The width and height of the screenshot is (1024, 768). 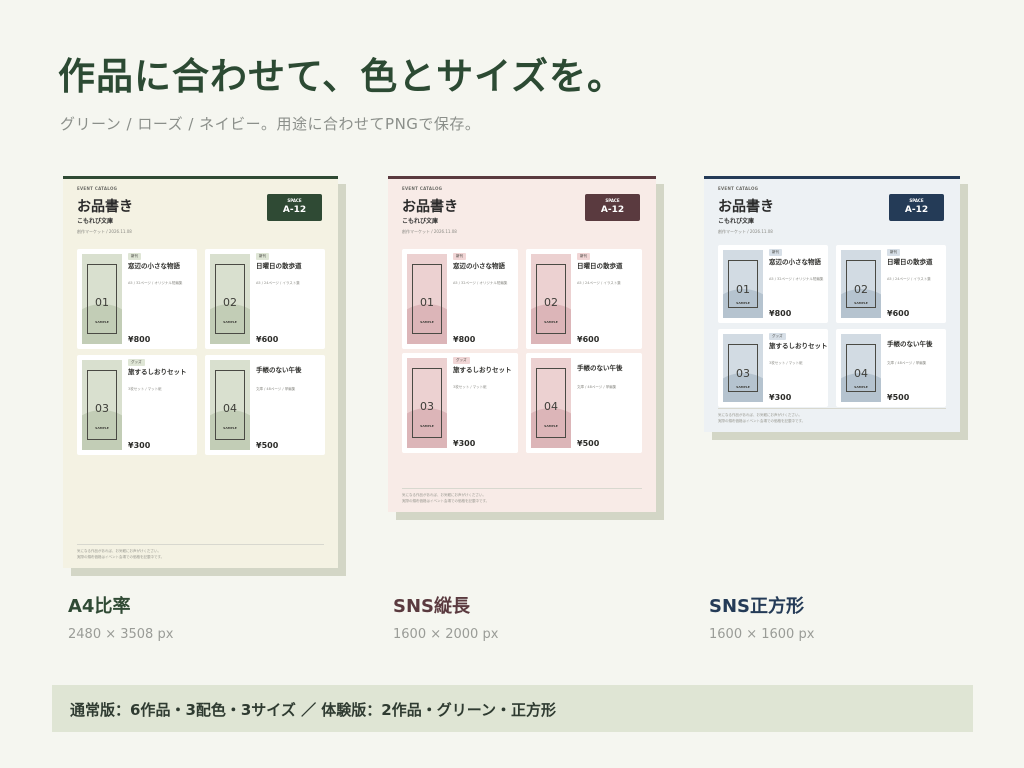 I want to click on item-title: 窓辺の小さな物語, so click(x=795, y=262).